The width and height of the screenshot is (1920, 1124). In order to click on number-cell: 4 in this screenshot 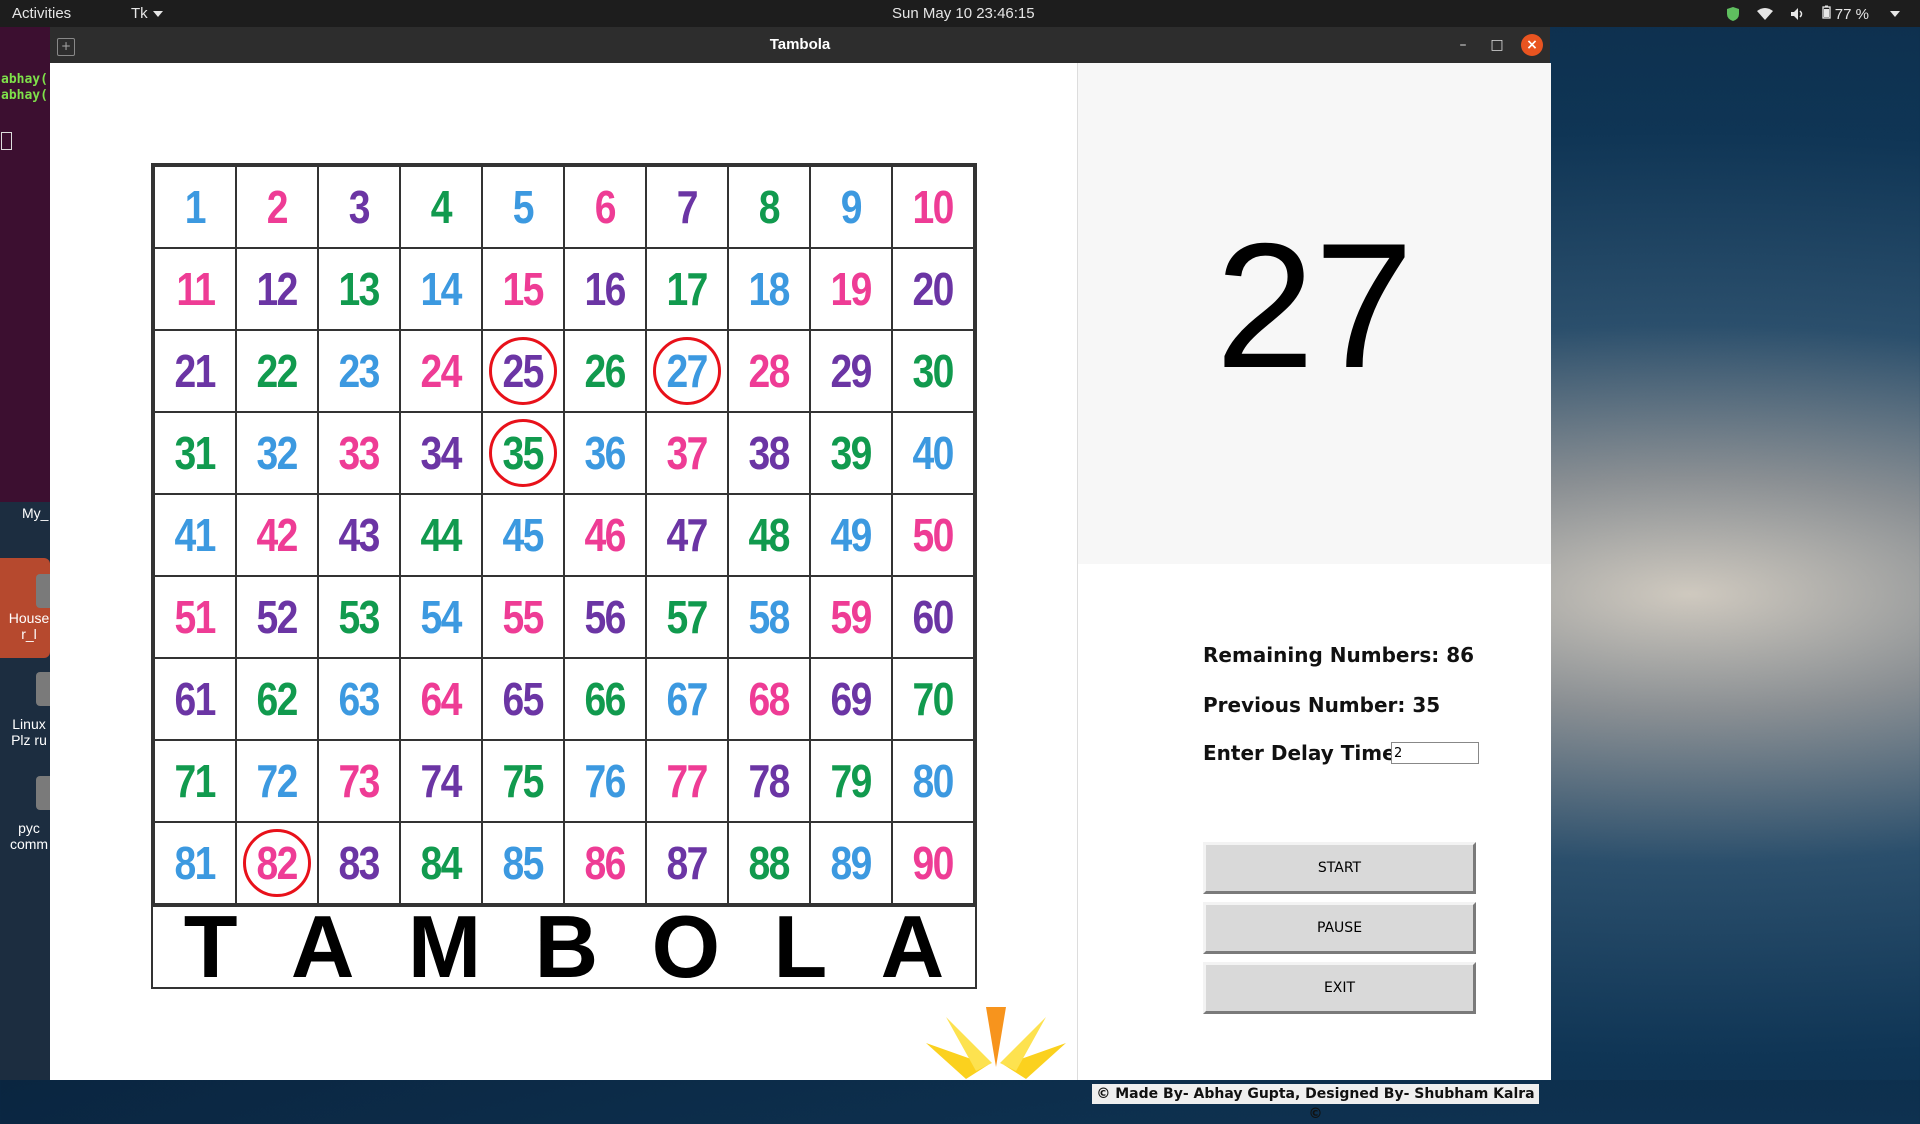, I will do `click(441, 207)`.